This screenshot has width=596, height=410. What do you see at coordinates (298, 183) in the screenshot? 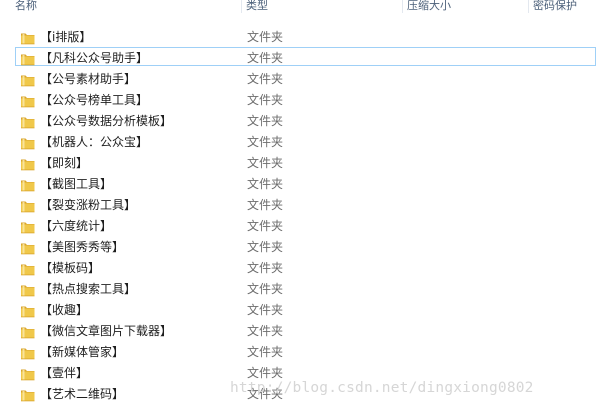
I see `file-list-row: 【截图工具】 文件夹` at bounding box center [298, 183].